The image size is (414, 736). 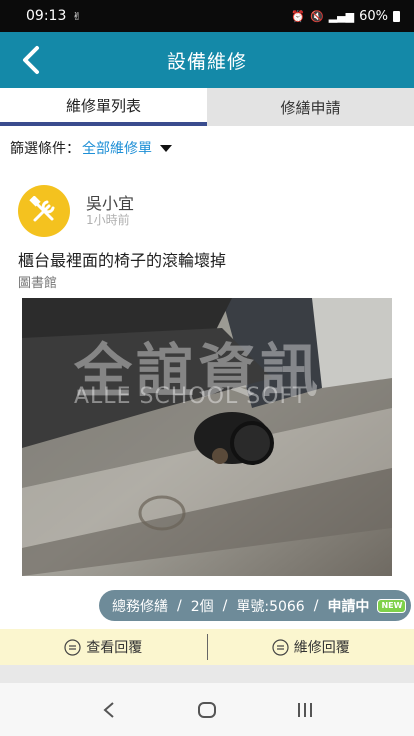 I want to click on watermark-en: ALLE SCHOOL SOFT, so click(x=191, y=396).